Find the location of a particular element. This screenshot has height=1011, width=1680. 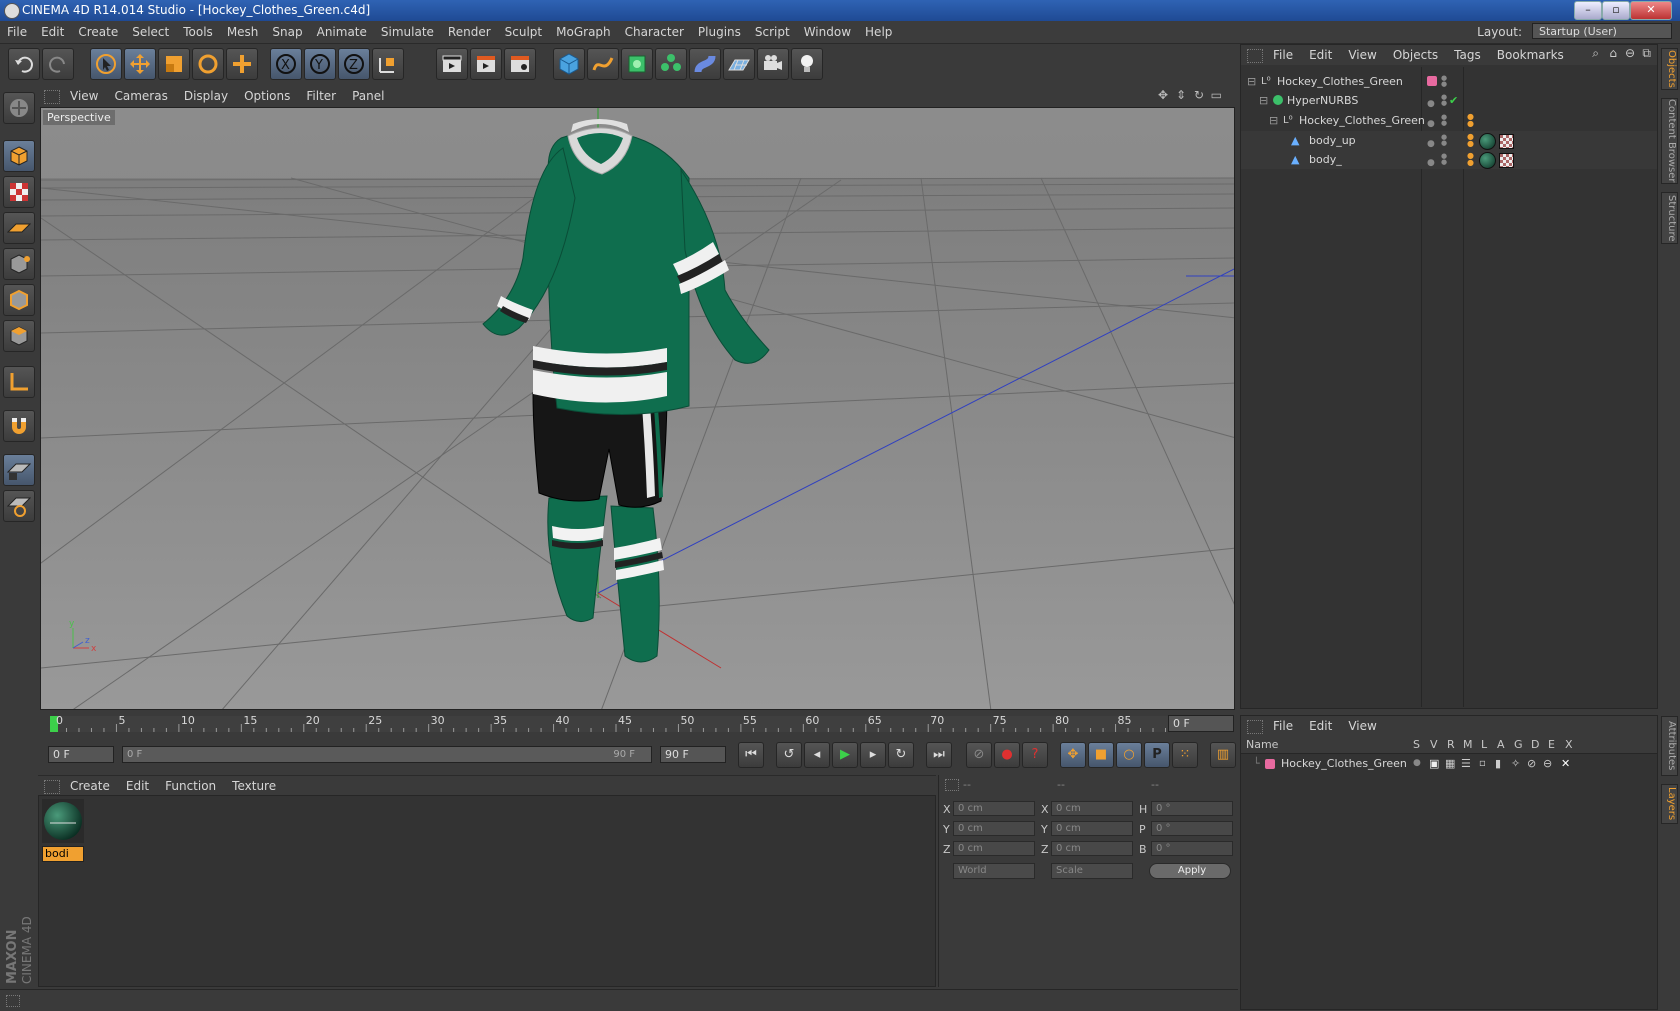

object-row: ⊟ HyperNURBS ● ● ● ✔ is located at coordinates (1449, 100).